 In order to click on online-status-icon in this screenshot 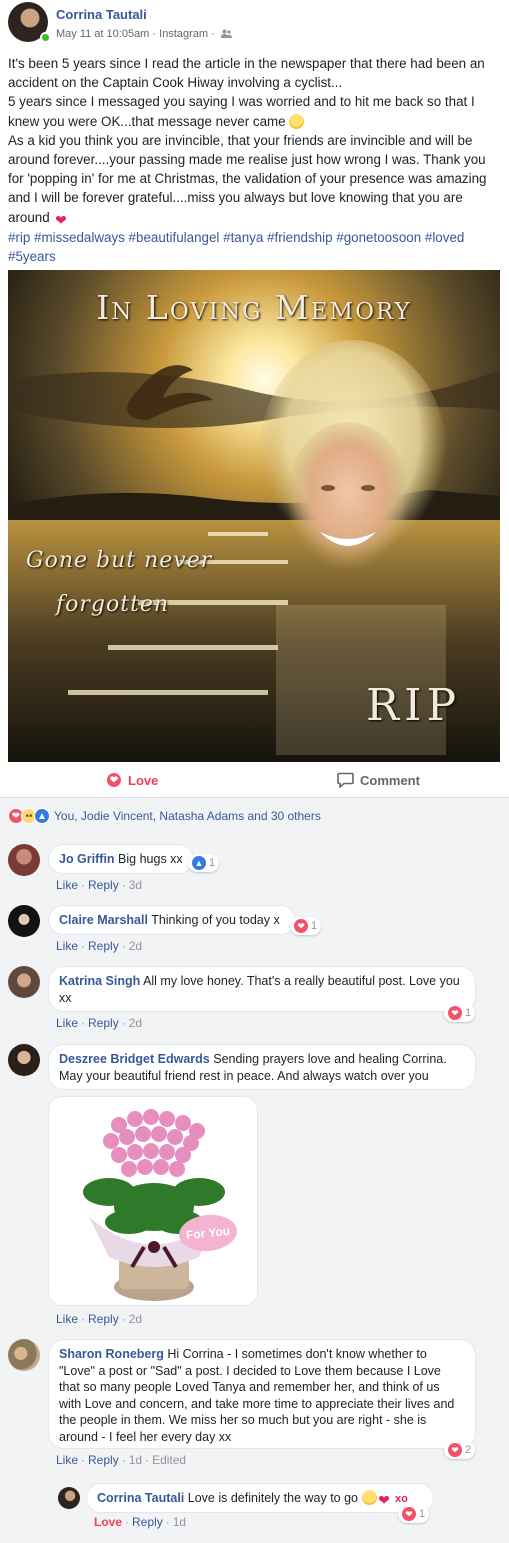, I will do `click(45, 37)`.